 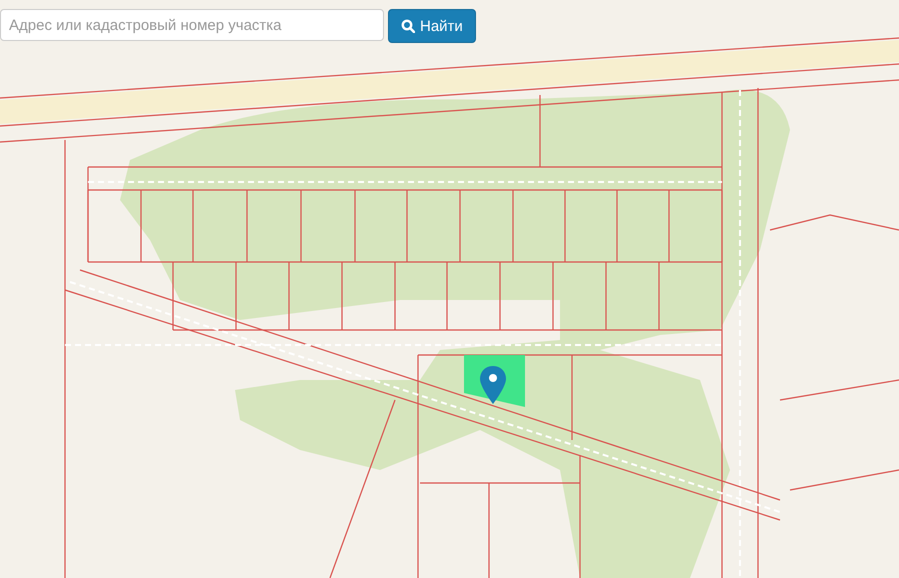 What do you see at coordinates (408, 26) in the screenshot?
I see `search-icon` at bounding box center [408, 26].